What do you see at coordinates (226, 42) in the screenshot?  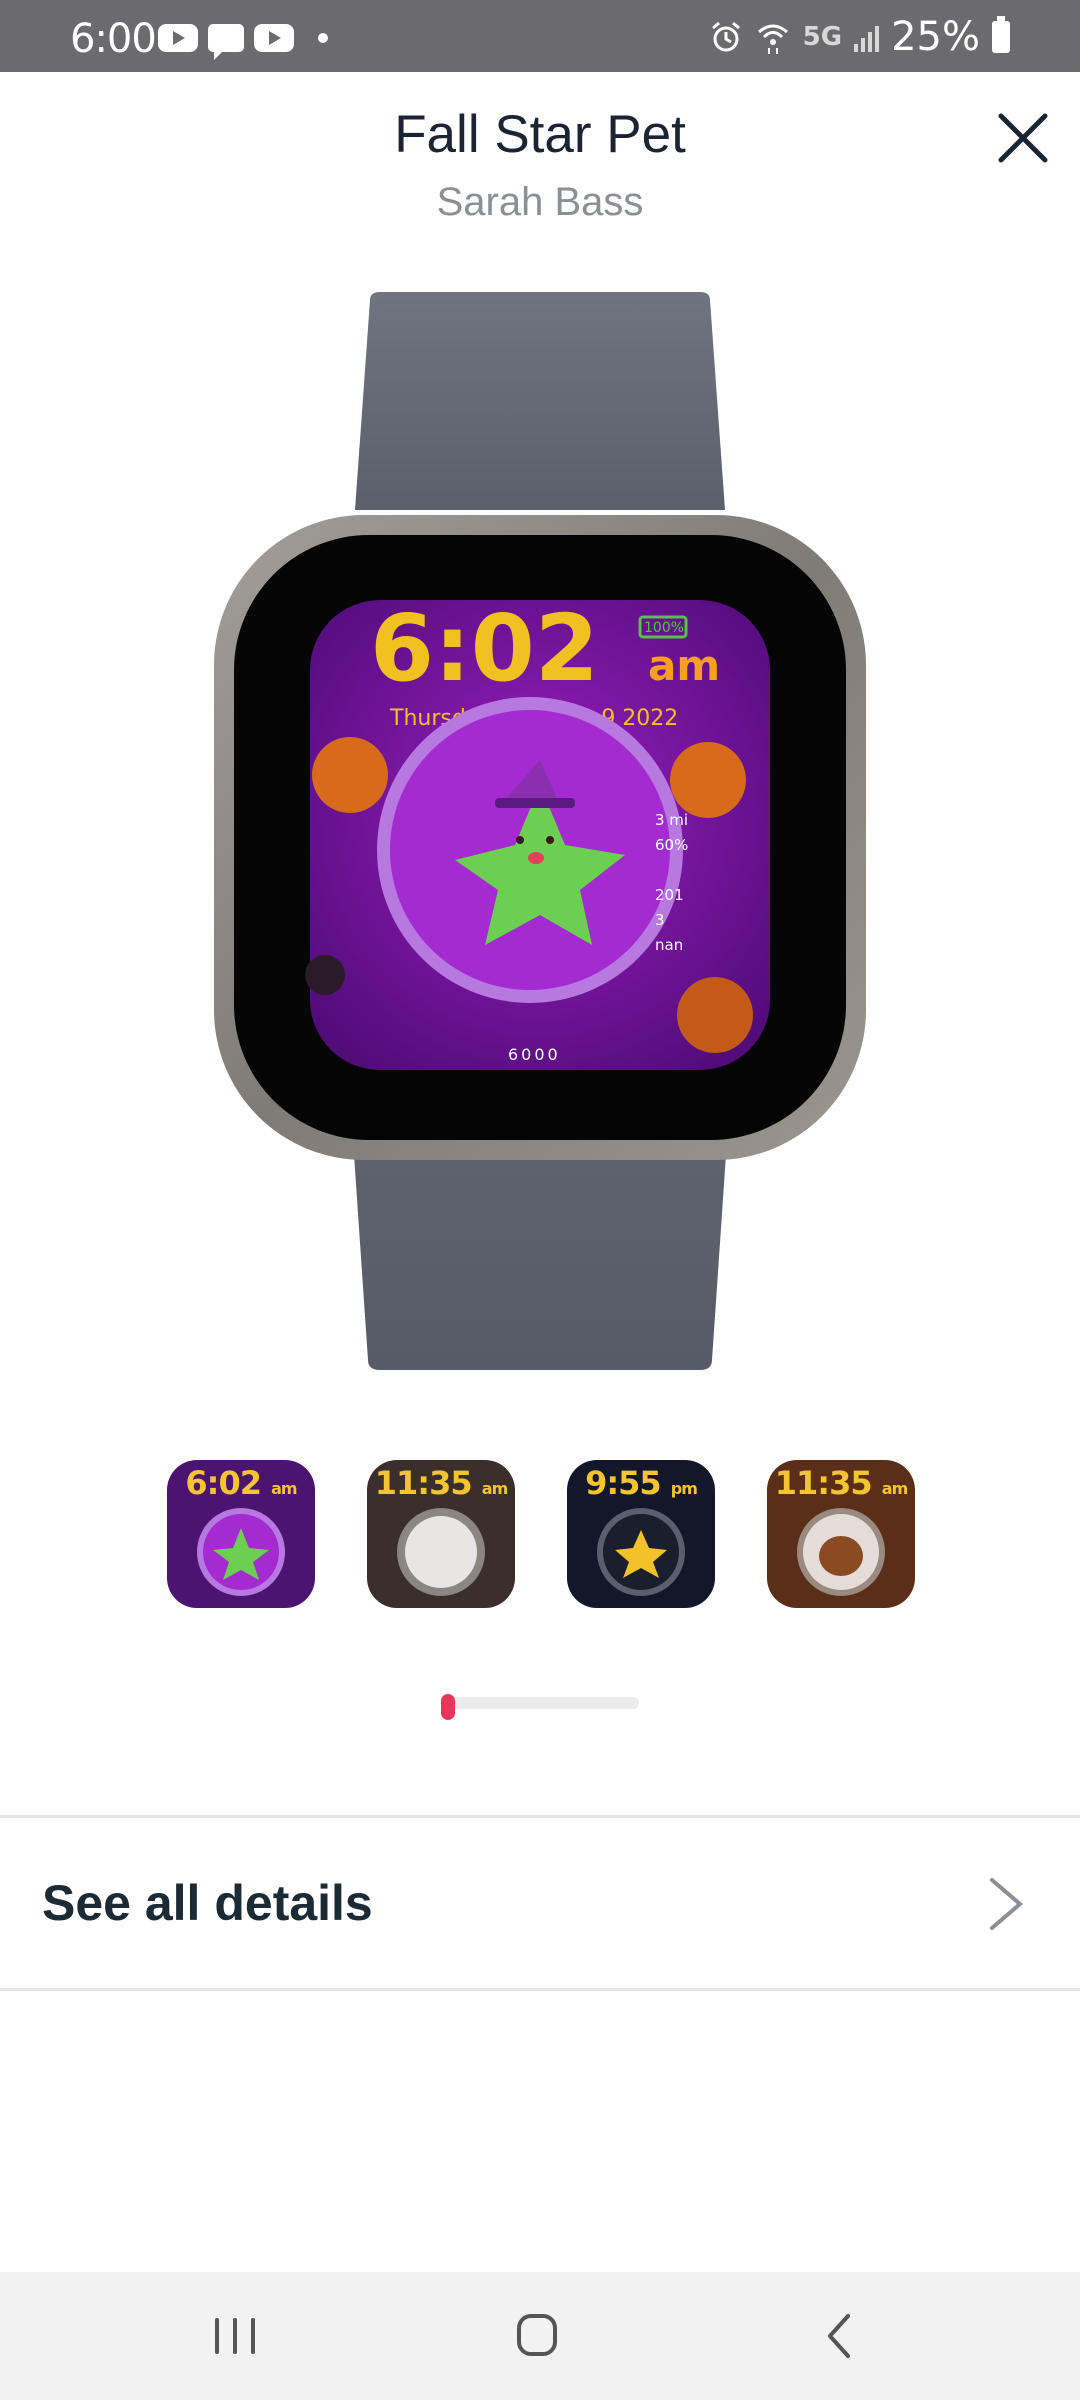 I see `message-icon` at bounding box center [226, 42].